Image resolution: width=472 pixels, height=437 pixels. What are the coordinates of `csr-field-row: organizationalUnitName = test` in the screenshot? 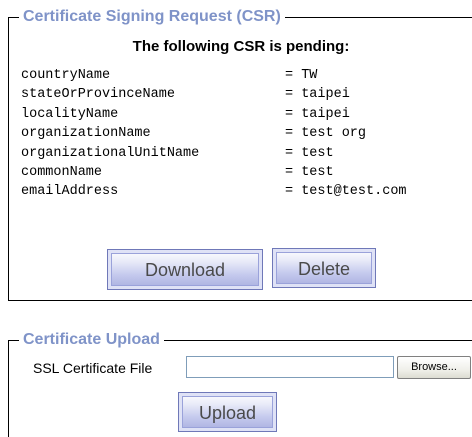 It's located at (214, 153).